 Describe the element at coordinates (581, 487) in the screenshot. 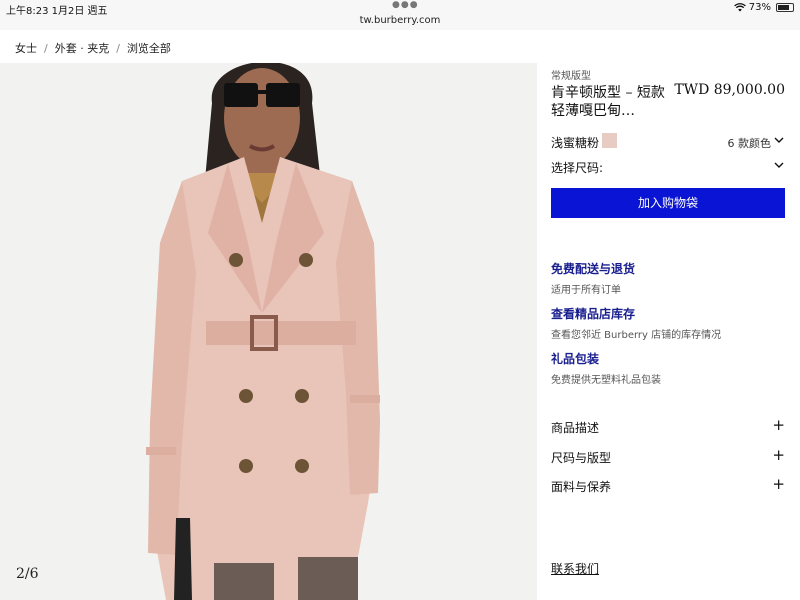

I see `accordion-label: 面料与保养` at that location.